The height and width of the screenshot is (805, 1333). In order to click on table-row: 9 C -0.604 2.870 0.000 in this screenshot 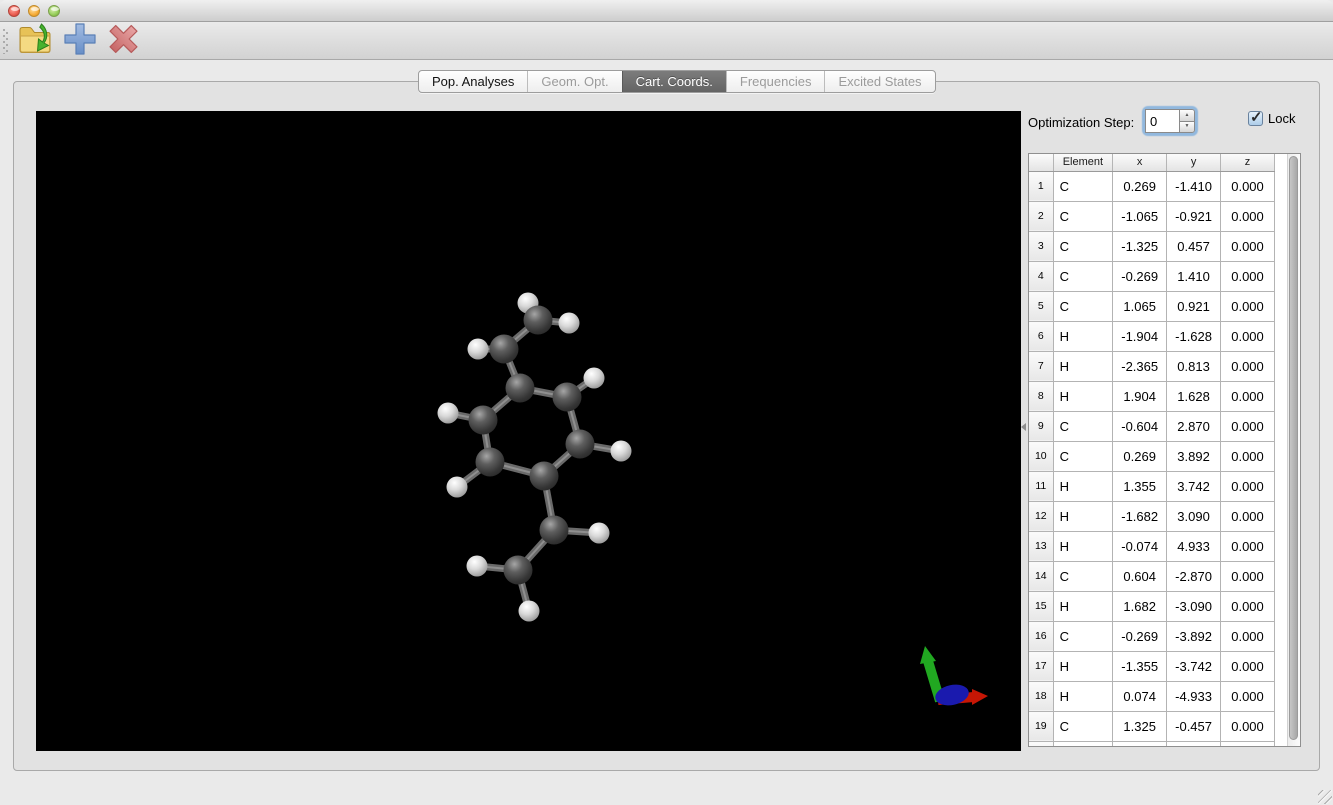, I will do `click(1152, 426)`.